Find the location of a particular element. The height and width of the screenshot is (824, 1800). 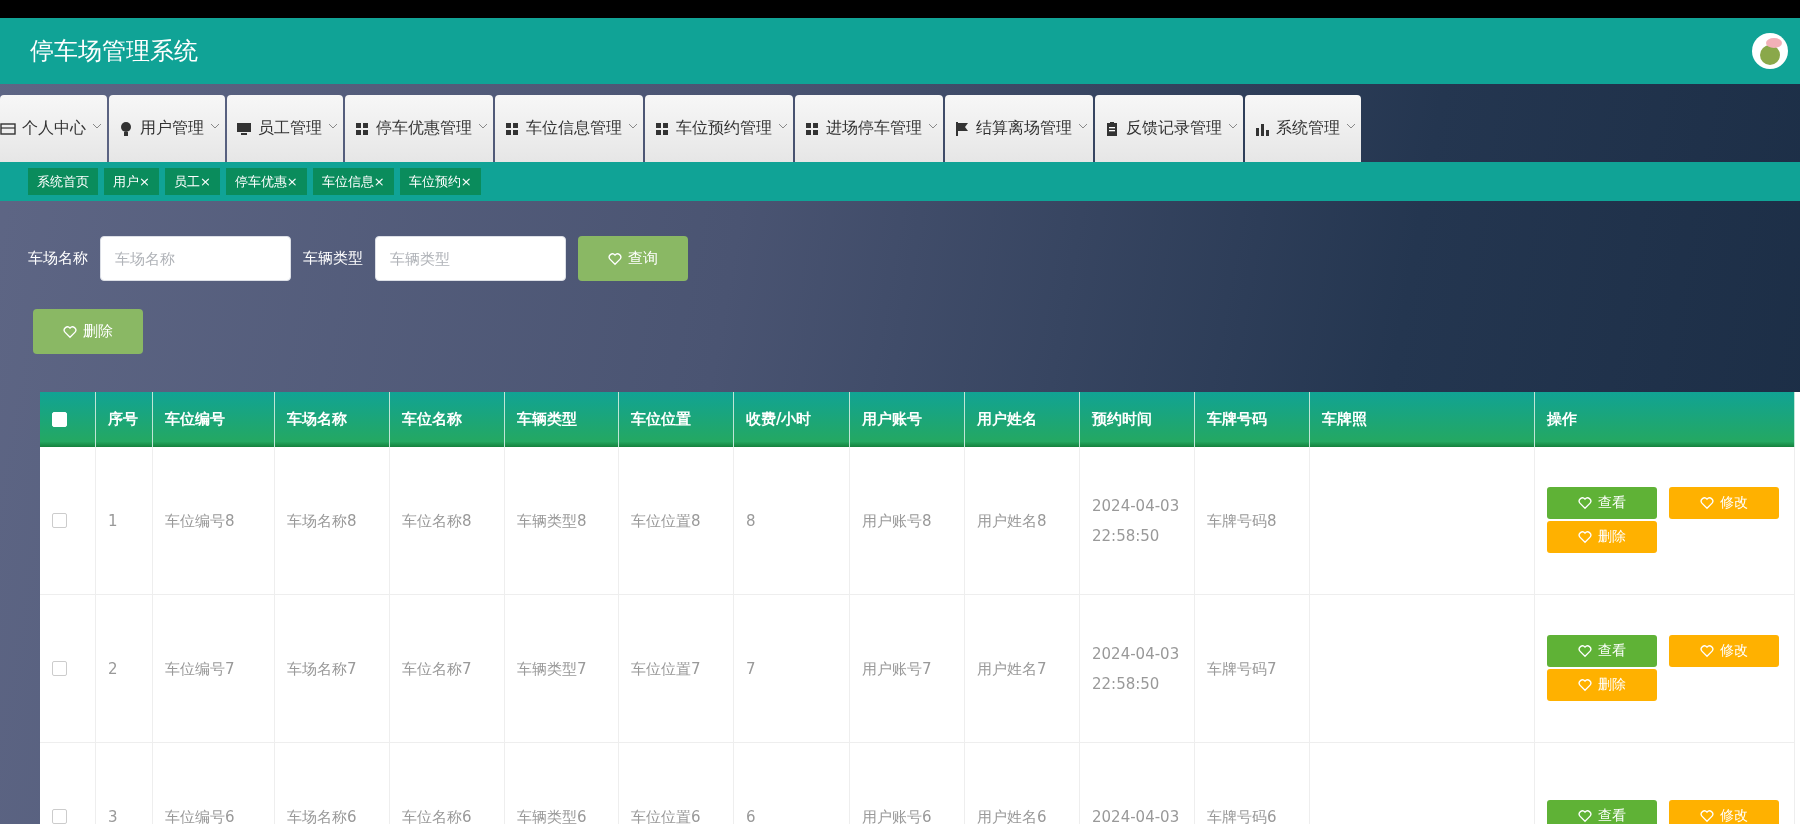

tag-chip: 车位预约× is located at coordinates (440, 181).